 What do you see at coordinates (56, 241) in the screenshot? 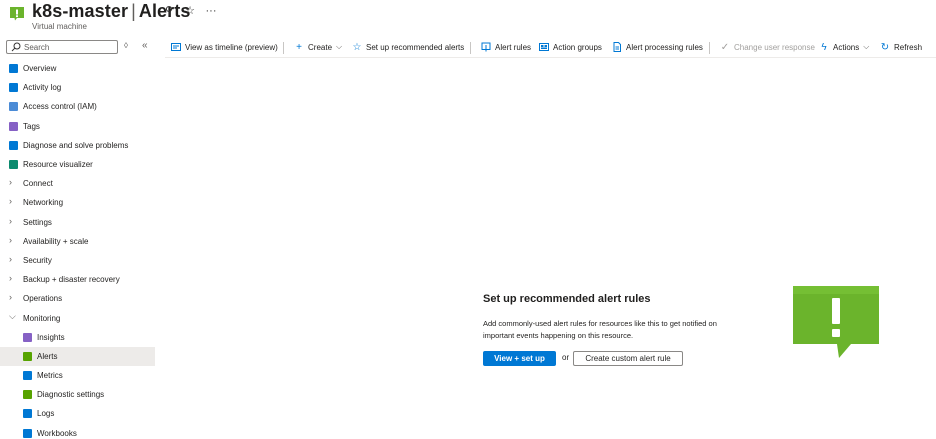
I see `sidebar-item-label: Availability + scale` at bounding box center [56, 241].